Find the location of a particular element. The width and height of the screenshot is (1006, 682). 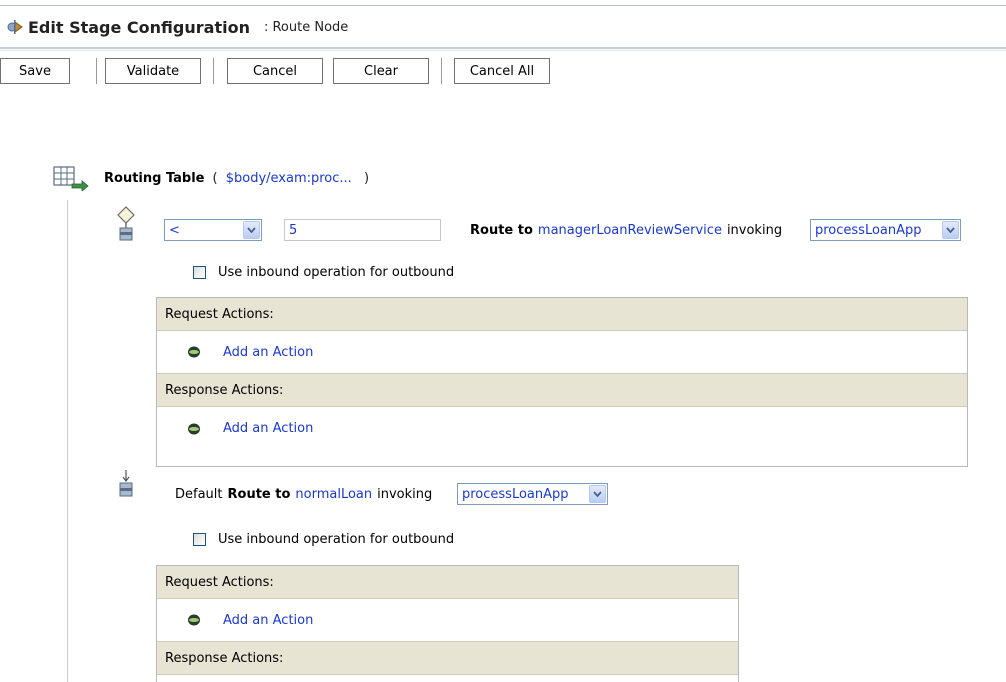

cancel-button: Cancel is located at coordinates (275, 71).